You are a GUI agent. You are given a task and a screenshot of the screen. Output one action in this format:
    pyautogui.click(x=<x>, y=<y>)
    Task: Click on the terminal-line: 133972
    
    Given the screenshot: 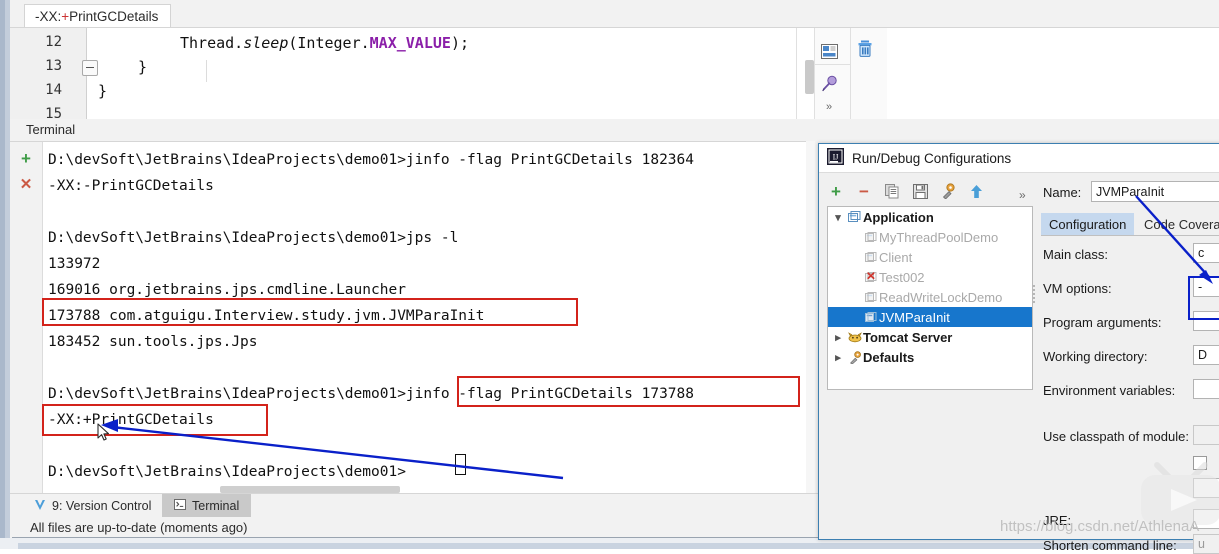 What is the action you would take?
    pyautogui.click(x=74, y=264)
    